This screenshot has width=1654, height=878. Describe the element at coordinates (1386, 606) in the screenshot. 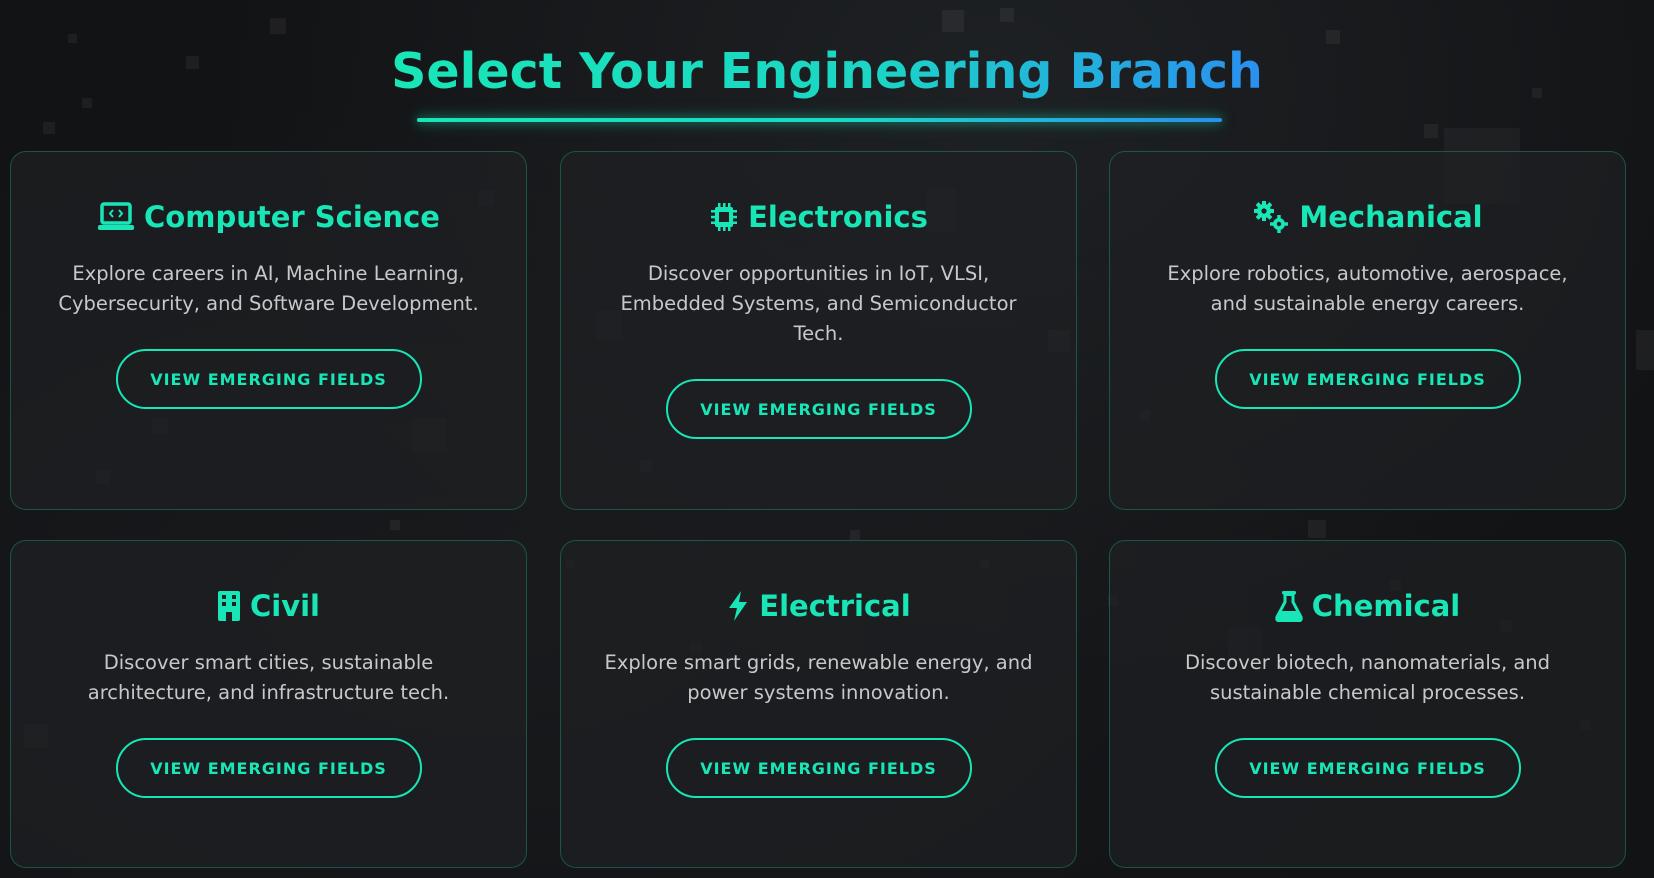

I see `card-title-label: Chemical` at that location.